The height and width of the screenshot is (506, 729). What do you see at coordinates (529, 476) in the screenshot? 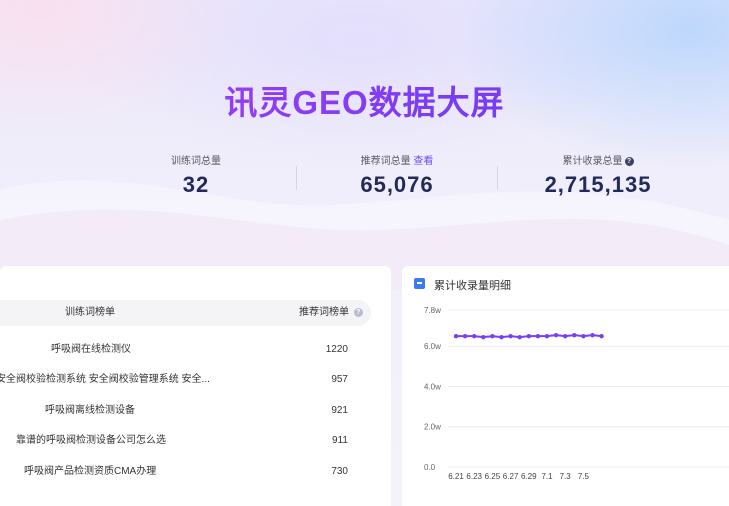
I see `x-tick-label: 6.29` at bounding box center [529, 476].